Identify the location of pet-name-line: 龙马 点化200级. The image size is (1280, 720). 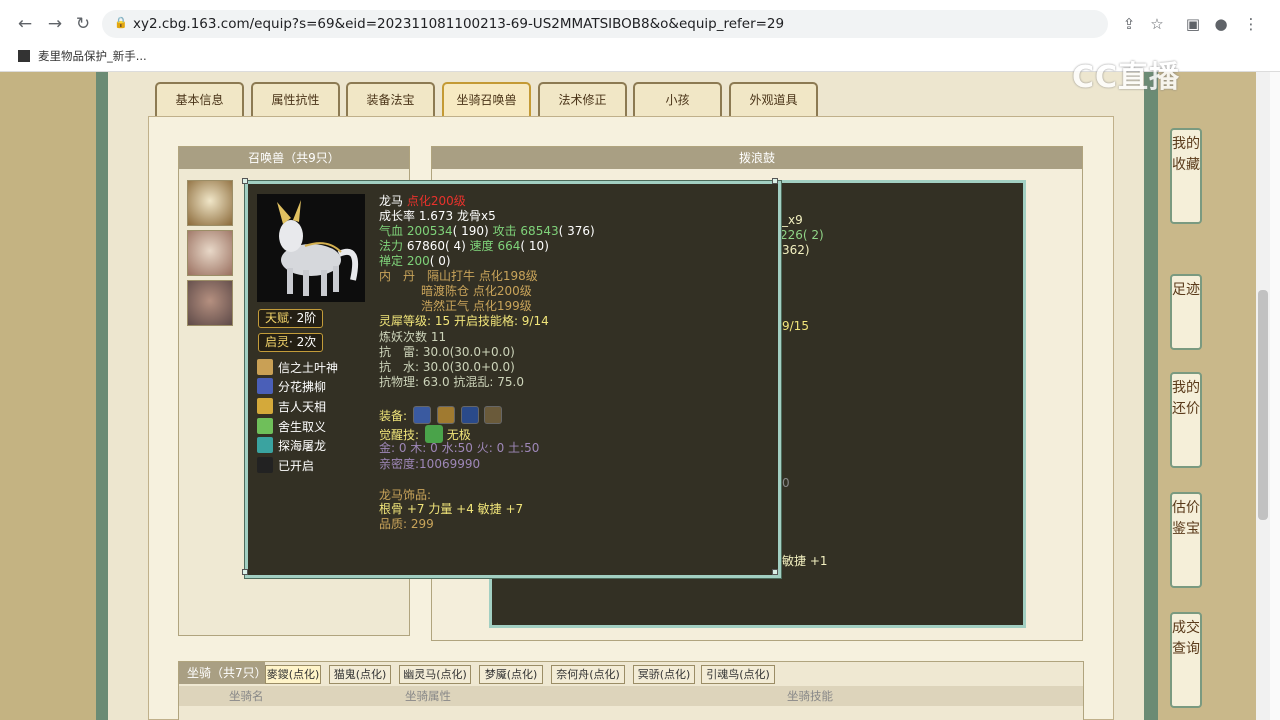
(422, 201).